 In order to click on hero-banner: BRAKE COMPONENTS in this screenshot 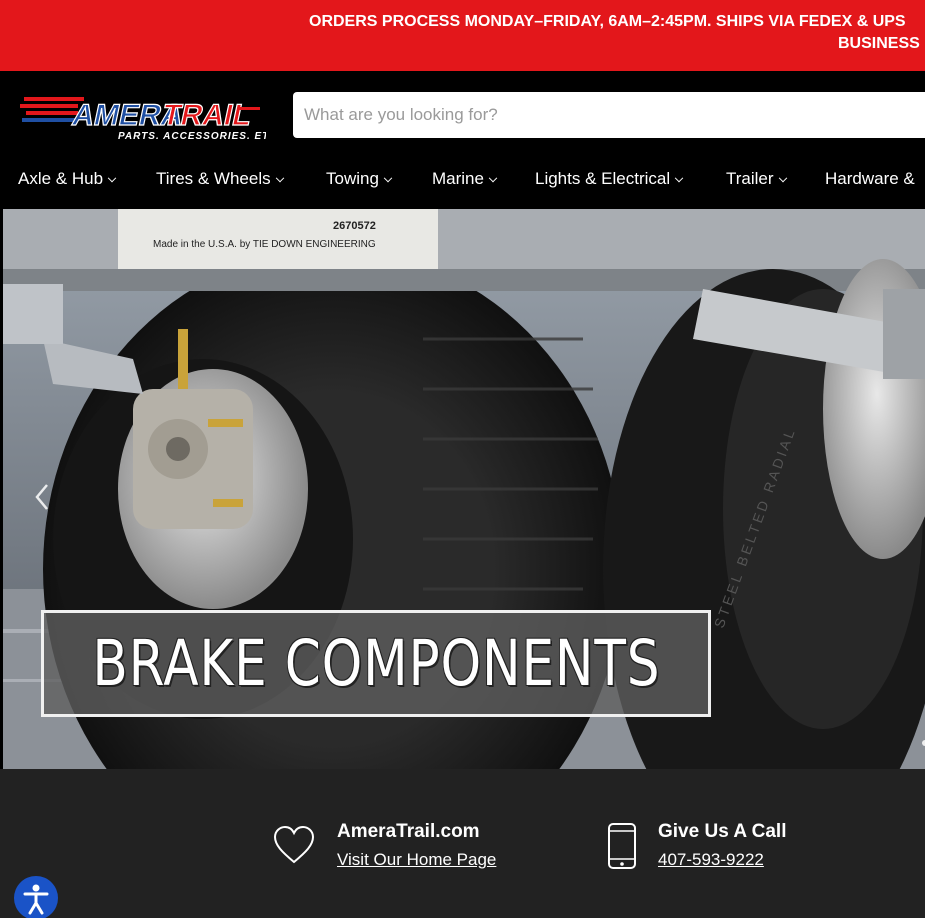, I will do `click(376, 663)`.